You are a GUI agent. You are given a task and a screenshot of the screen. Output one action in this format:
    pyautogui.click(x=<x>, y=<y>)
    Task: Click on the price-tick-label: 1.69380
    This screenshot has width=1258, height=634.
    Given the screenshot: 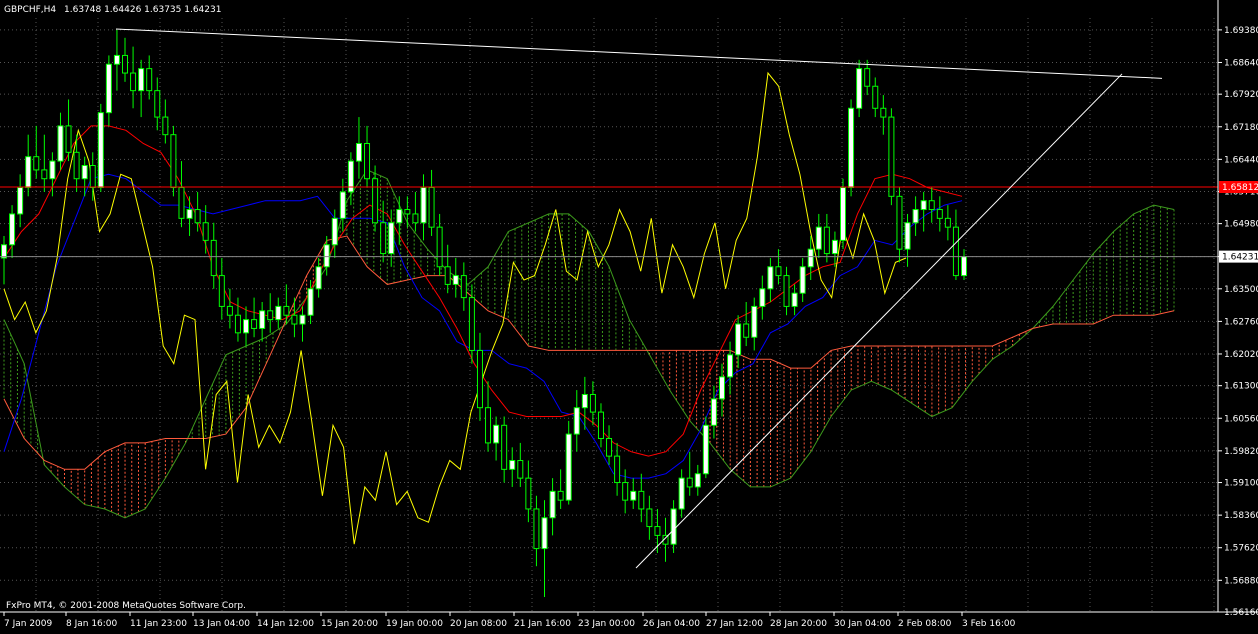 What is the action you would take?
    pyautogui.click(x=1241, y=31)
    